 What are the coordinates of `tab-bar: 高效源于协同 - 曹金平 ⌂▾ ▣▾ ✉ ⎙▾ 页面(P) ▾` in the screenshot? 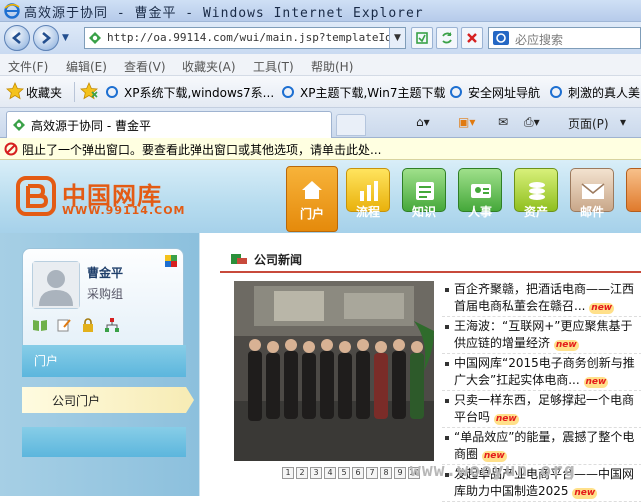 It's located at (320, 123).